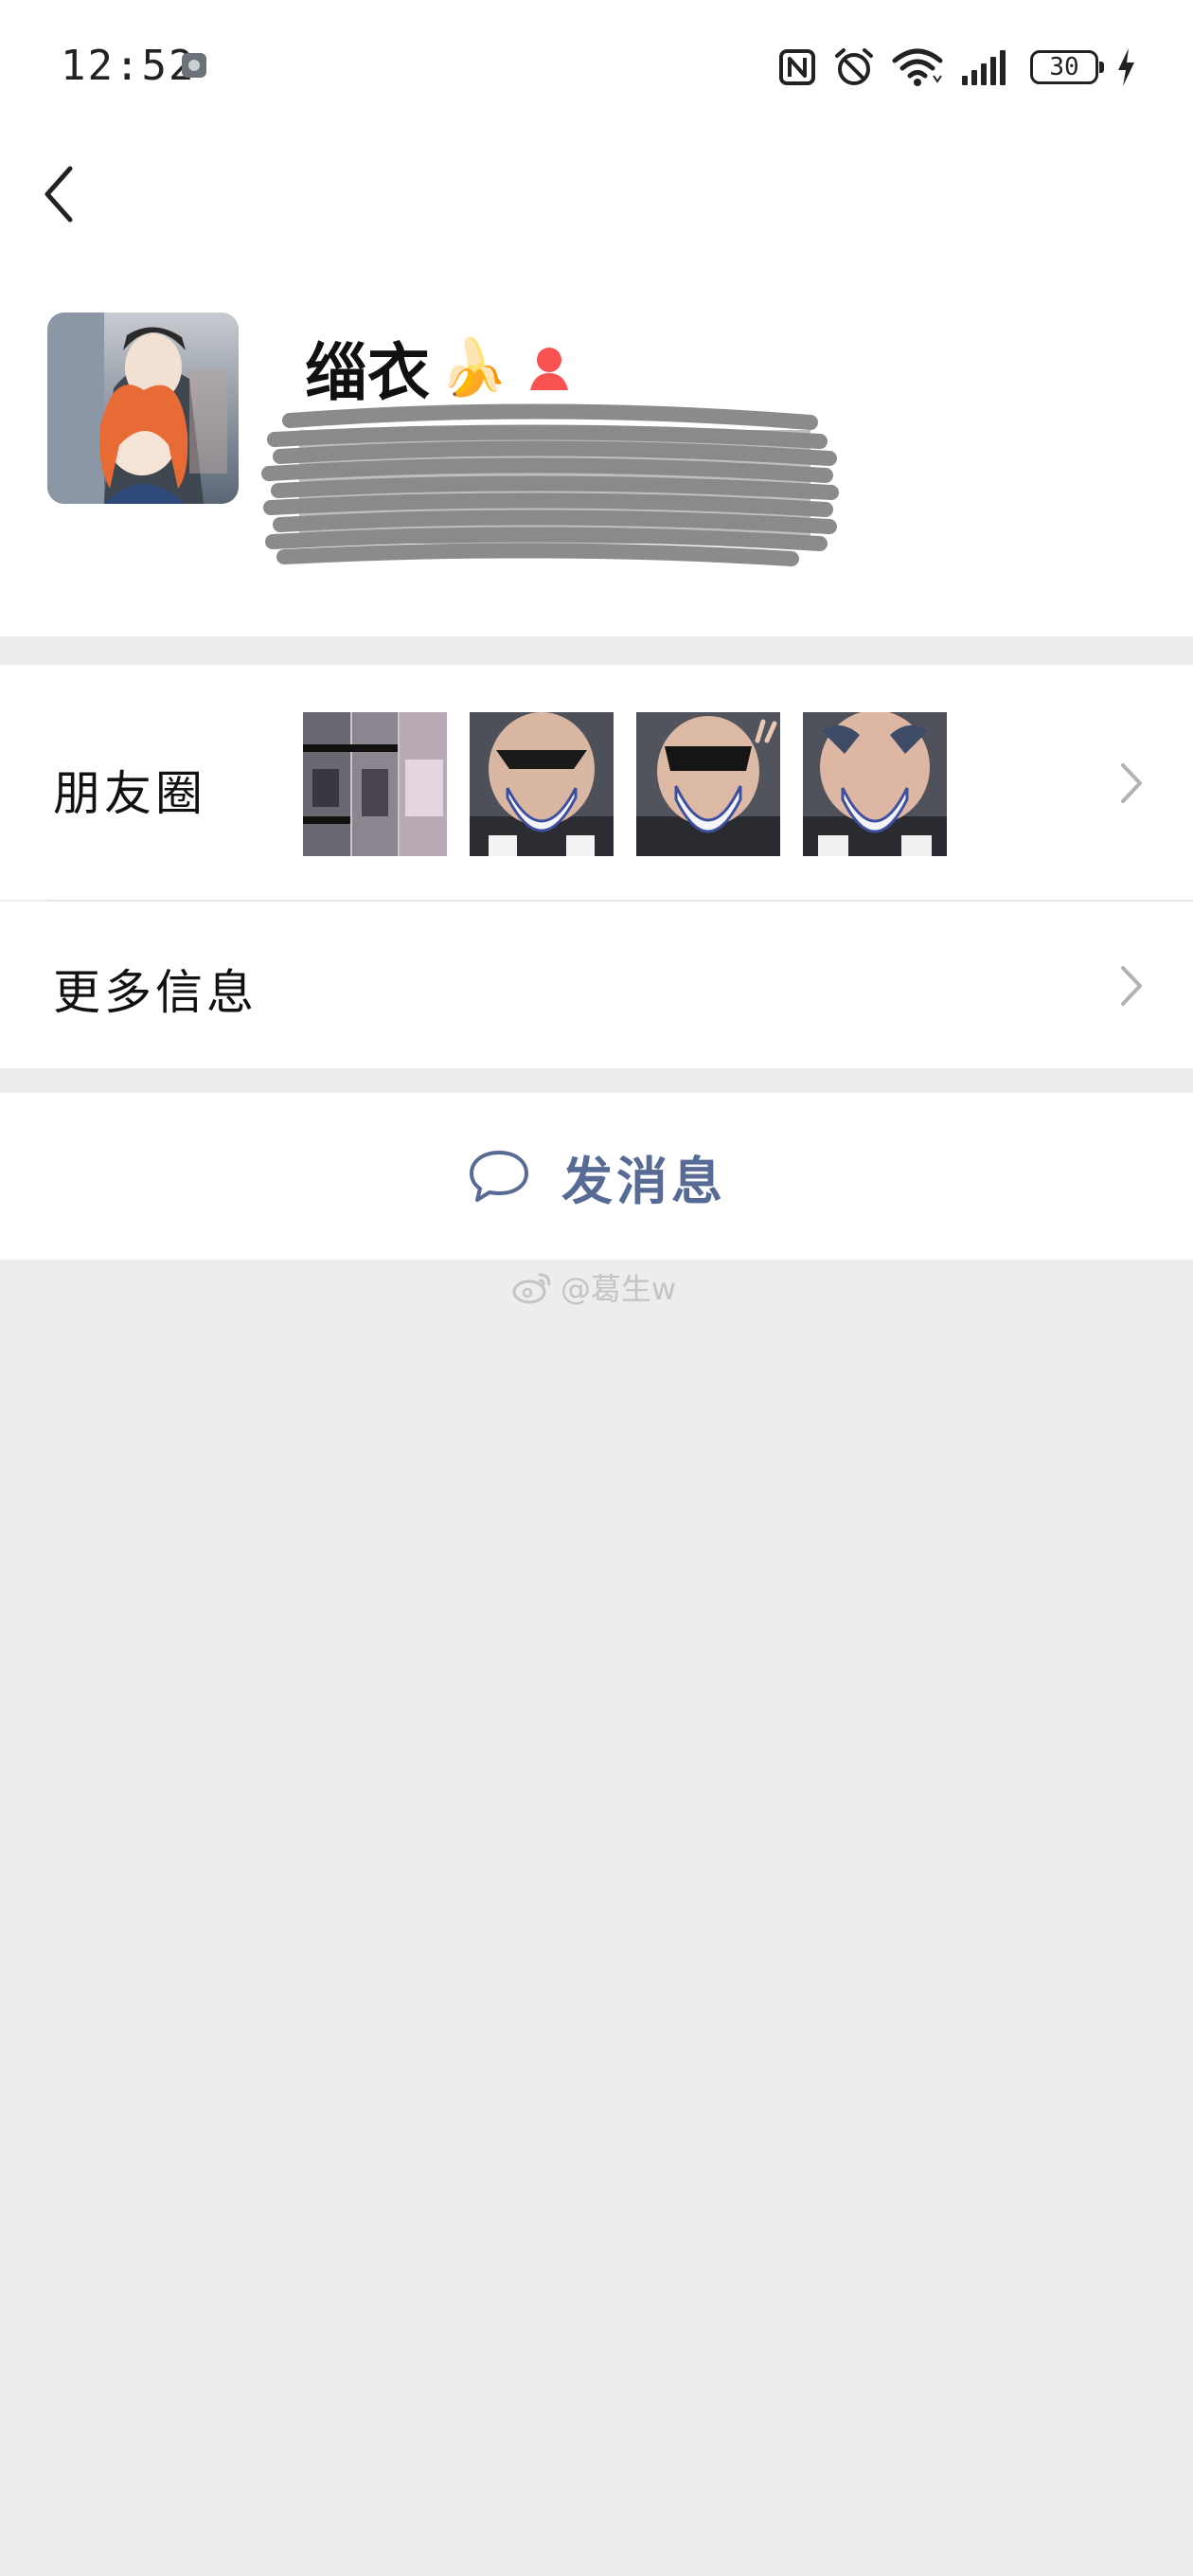 The image size is (1193, 2576). Describe the element at coordinates (984, 67) in the screenshot. I see `signal-icon` at that location.